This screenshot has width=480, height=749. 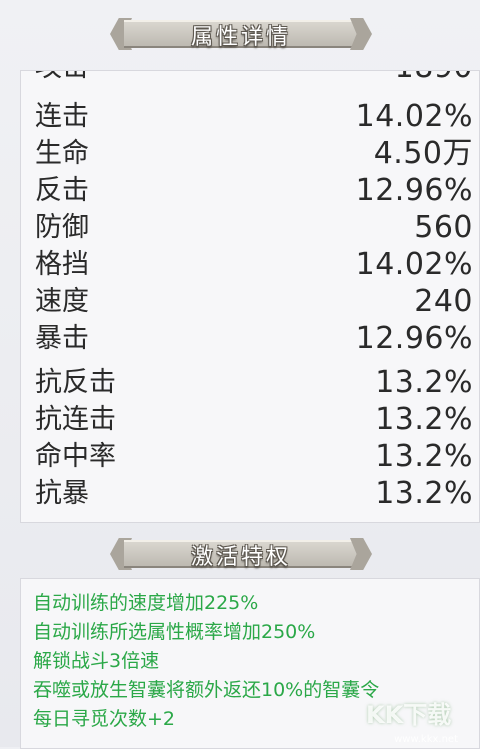 What do you see at coordinates (62, 493) in the screenshot?
I see `stat-label: 抗暴` at bounding box center [62, 493].